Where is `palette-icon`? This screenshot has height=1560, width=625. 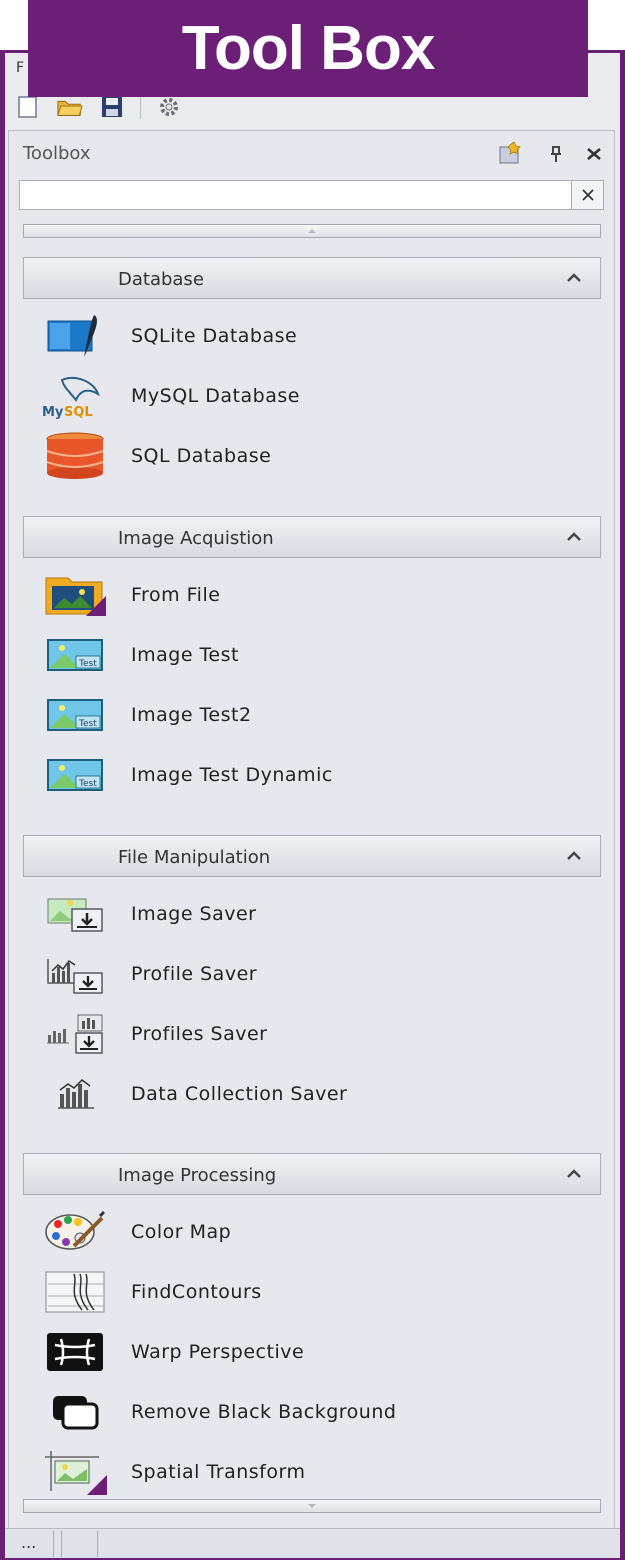
palette-icon is located at coordinates (75, 1230).